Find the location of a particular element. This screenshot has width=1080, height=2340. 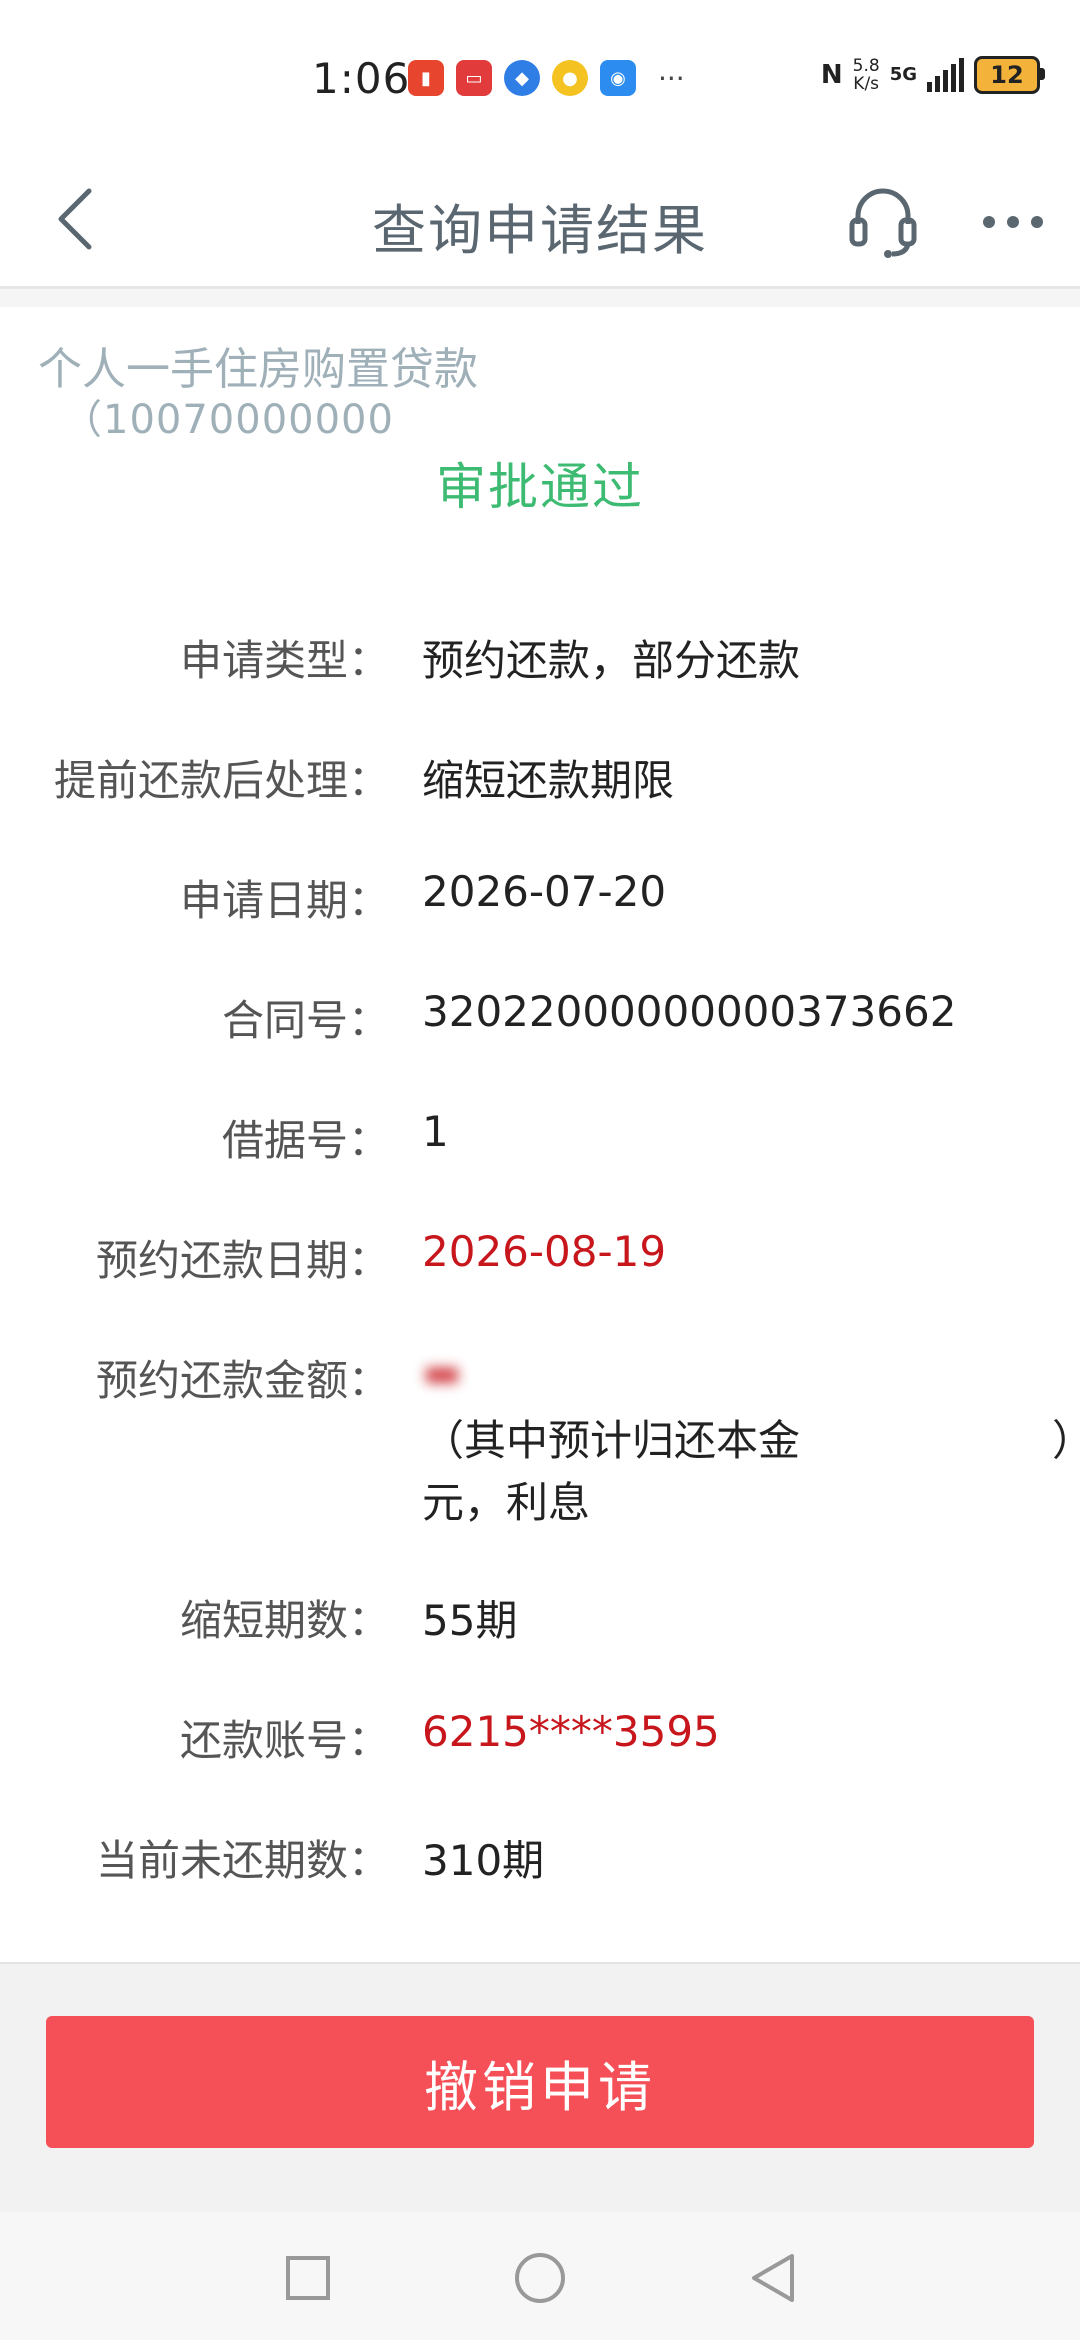

principal-close: ） is located at coordinates (1066, 1440).